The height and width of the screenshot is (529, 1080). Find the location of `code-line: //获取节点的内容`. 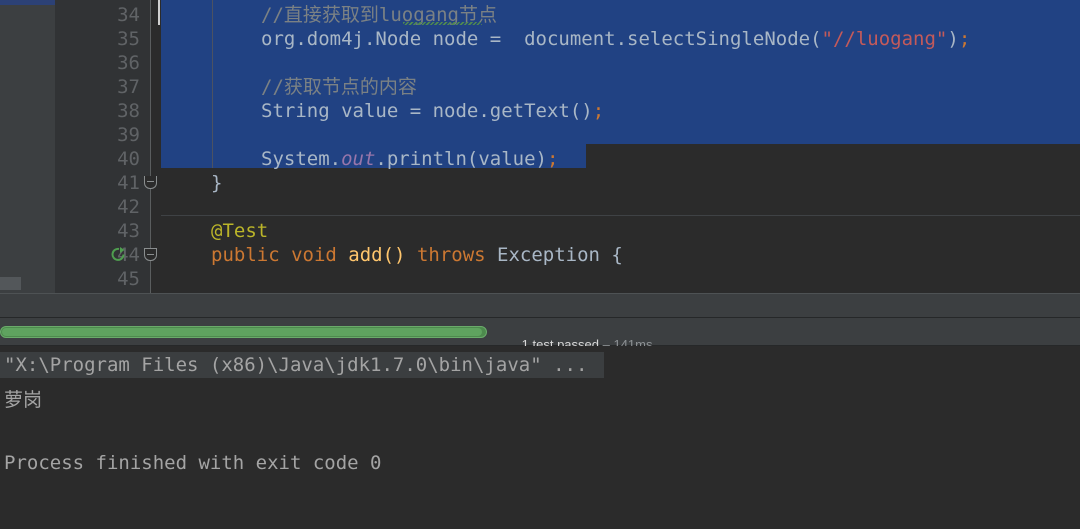

code-line: //获取节点的内容 is located at coordinates (339, 87).